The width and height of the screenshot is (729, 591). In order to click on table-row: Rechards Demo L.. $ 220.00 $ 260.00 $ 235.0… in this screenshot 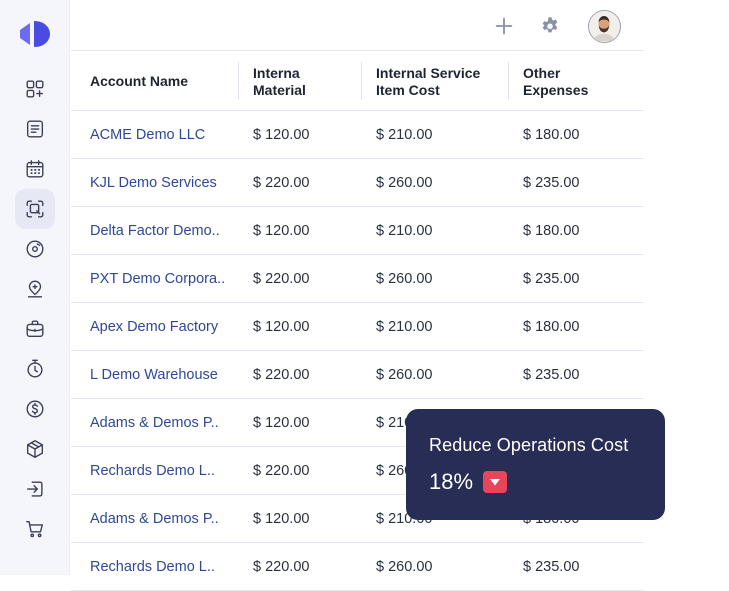, I will do `click(357, 567)`.